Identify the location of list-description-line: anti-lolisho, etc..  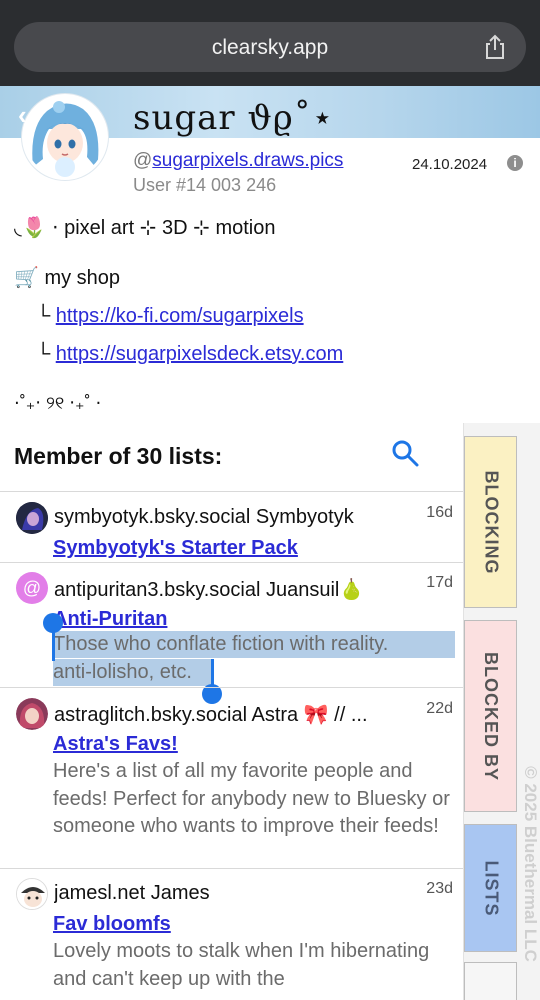
(122, 671).